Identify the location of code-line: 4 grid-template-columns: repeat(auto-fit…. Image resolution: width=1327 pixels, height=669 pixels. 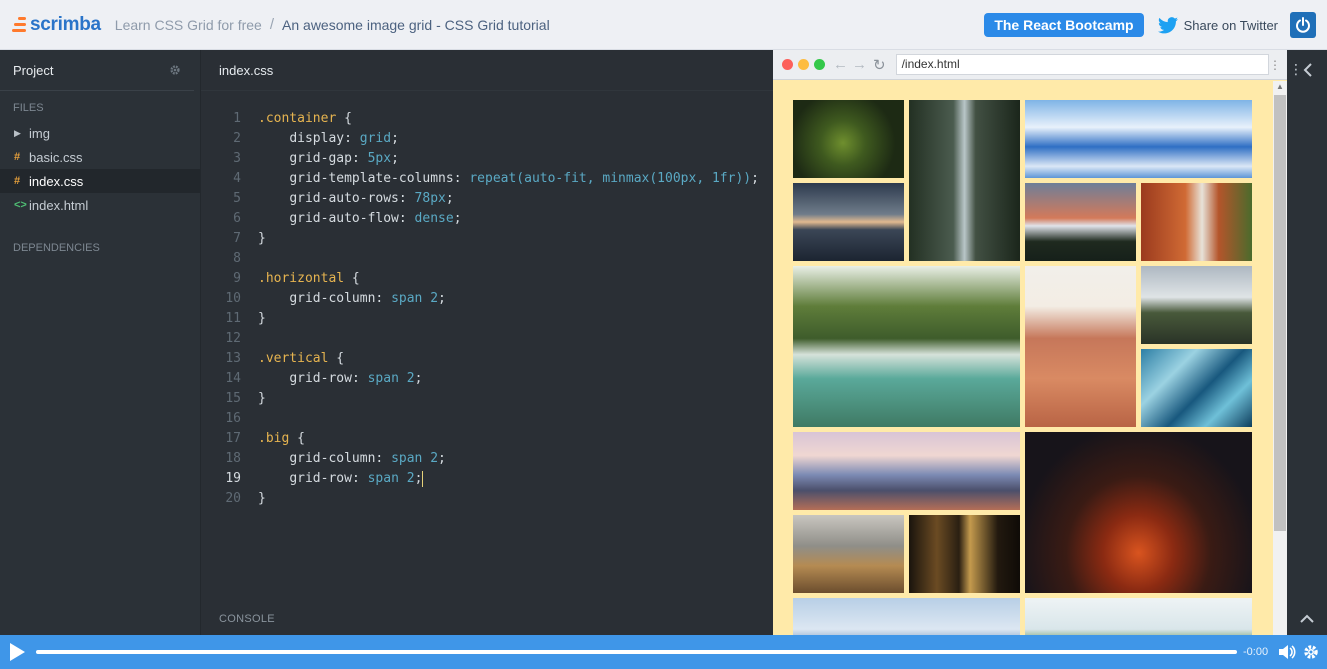
(480, 179).